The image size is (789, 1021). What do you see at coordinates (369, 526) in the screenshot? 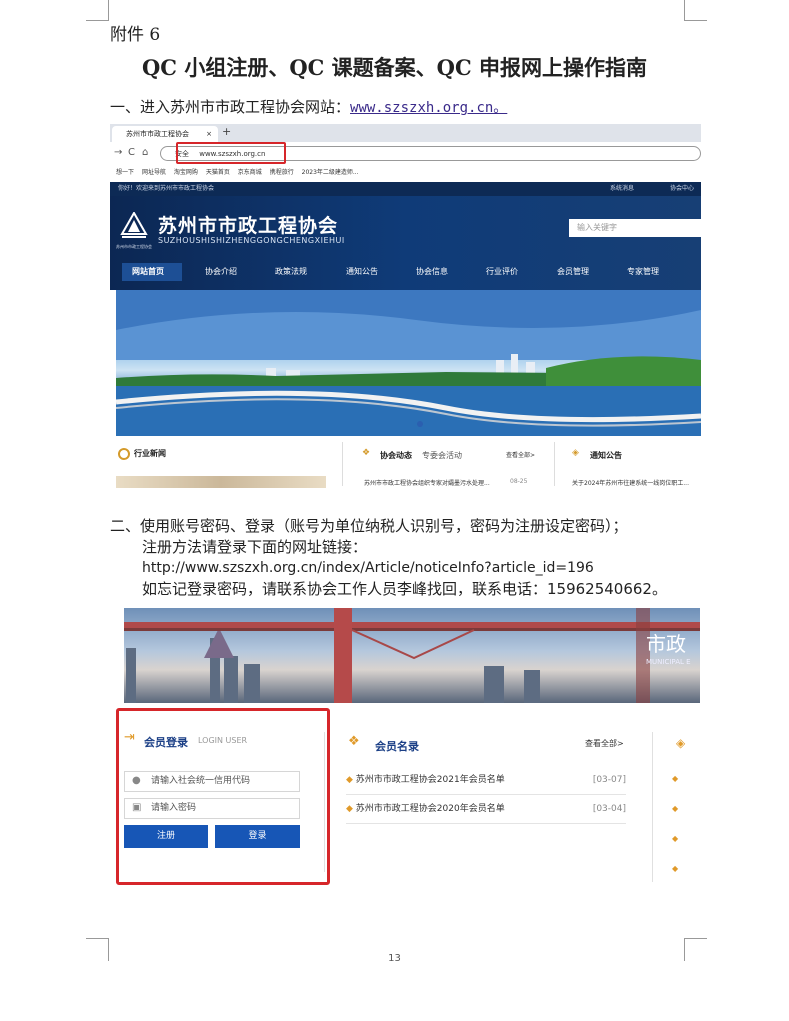
I see `step-2-line-1: 二、使用账号密码、登录（账号为单位纳税人识别号，密码为注册设定密码）；` at bounding box center [369, 526].